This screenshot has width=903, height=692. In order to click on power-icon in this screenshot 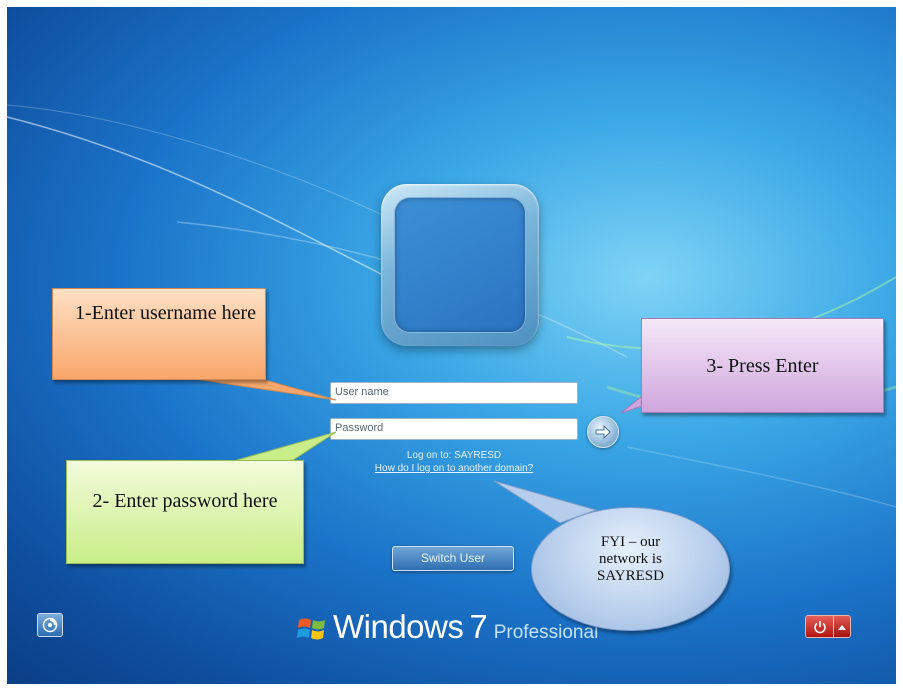, I will do `click(820, 627)`.